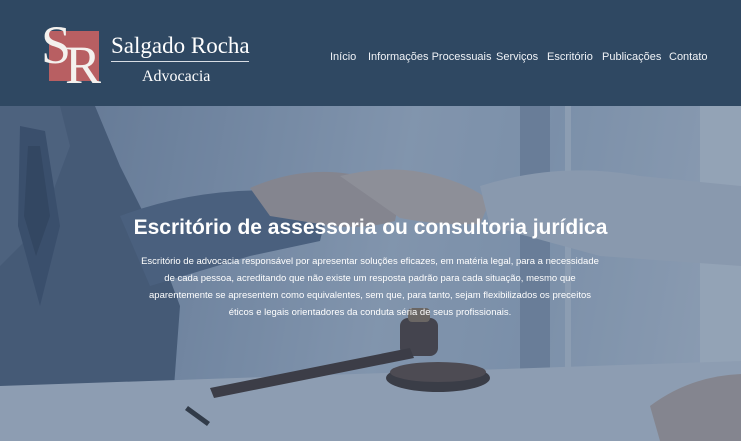 The height and width of the screenshot is (441, 741). I want to click on nav-item-contato: Contato, so click(688, 57).